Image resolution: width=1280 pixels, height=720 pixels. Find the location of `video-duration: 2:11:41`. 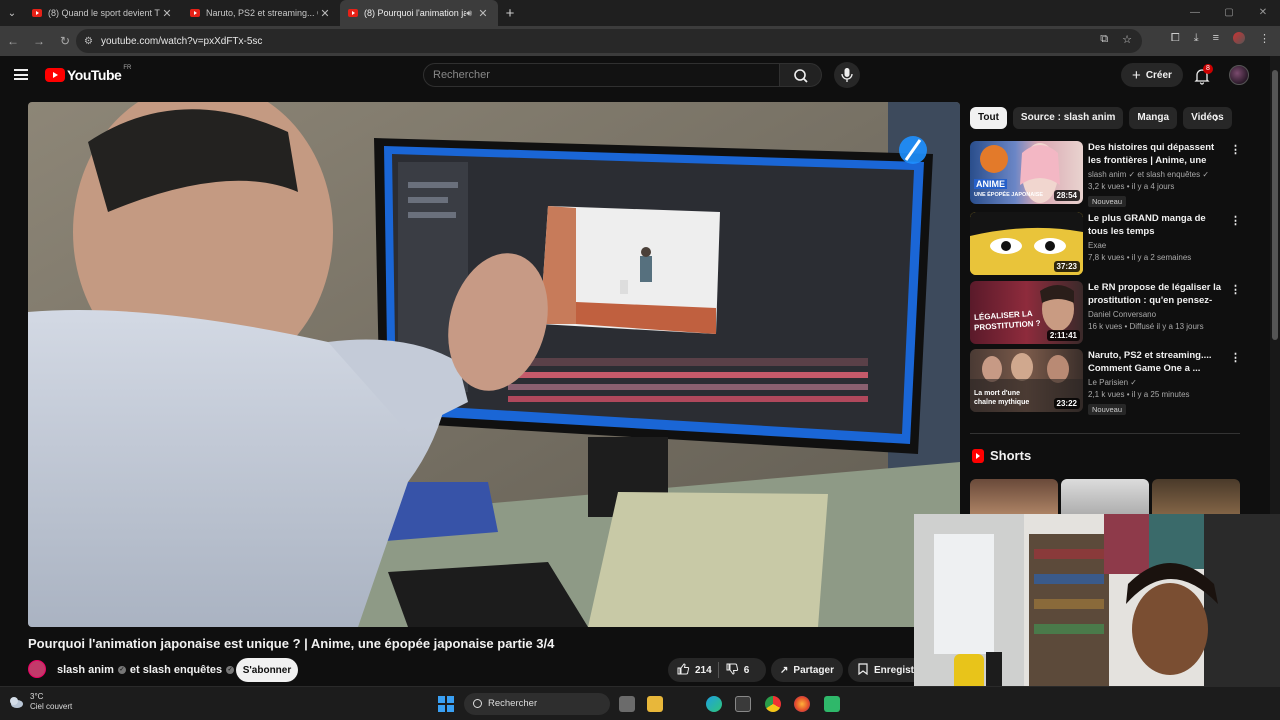

video-duration: 2:11:41 is located at coordinates (1063, 335).